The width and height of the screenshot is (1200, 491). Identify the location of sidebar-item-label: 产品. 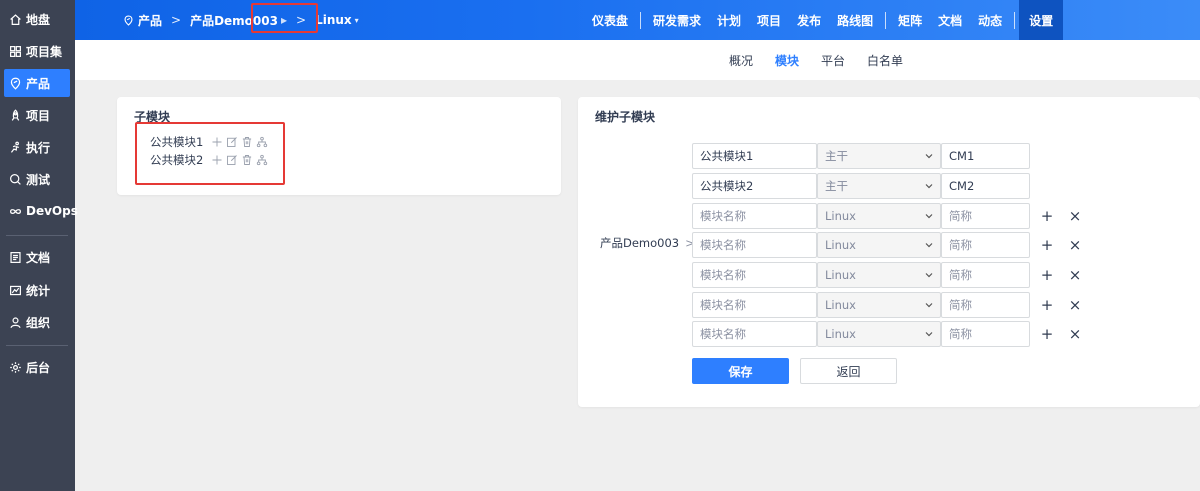
(38, 83).